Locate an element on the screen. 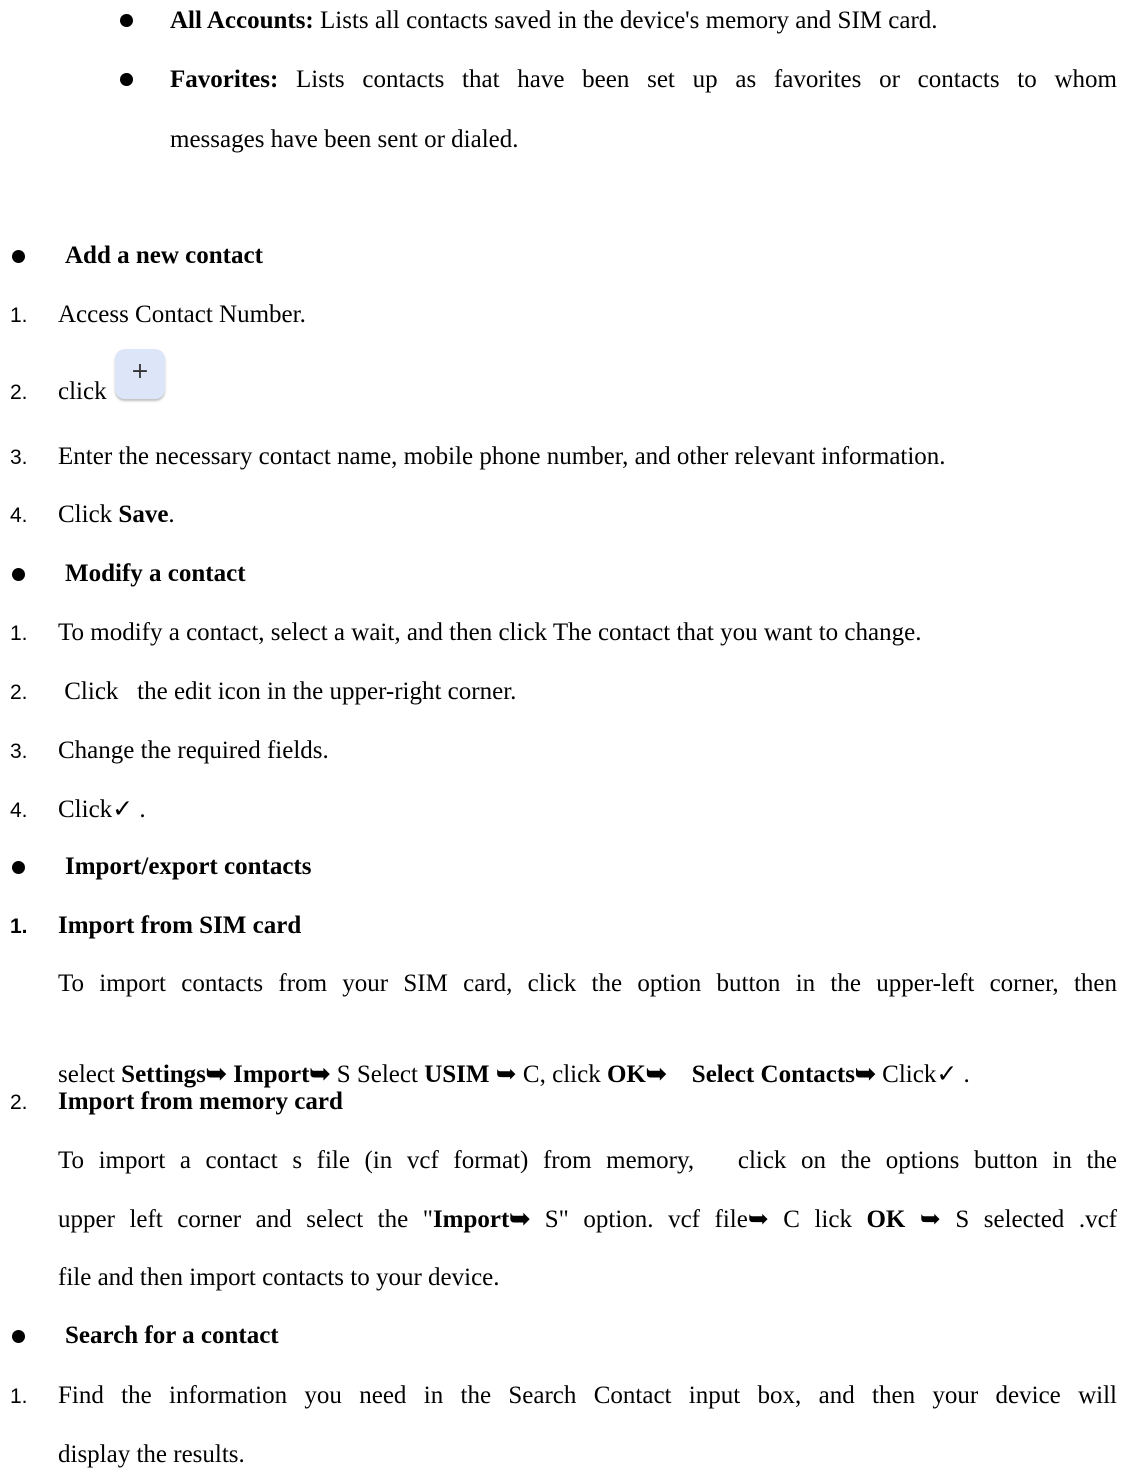 The width and height of the screenshot is (1124, 1471). search-step-1-line2: display the results. is located at coordinates (151, 1454).